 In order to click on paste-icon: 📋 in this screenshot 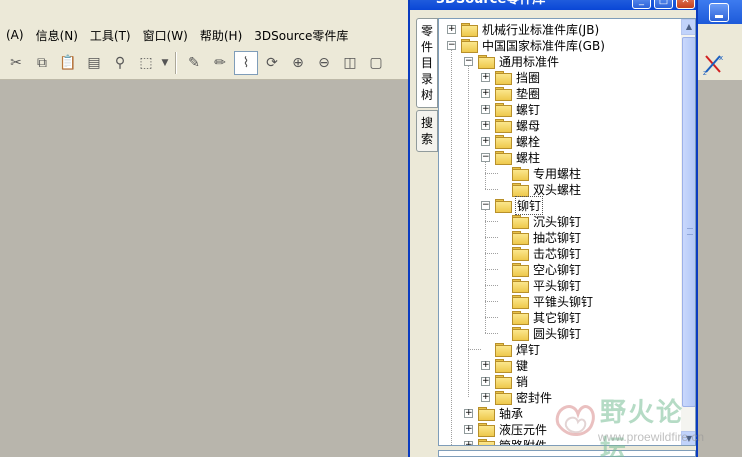, I will do `click(68, 63)`.